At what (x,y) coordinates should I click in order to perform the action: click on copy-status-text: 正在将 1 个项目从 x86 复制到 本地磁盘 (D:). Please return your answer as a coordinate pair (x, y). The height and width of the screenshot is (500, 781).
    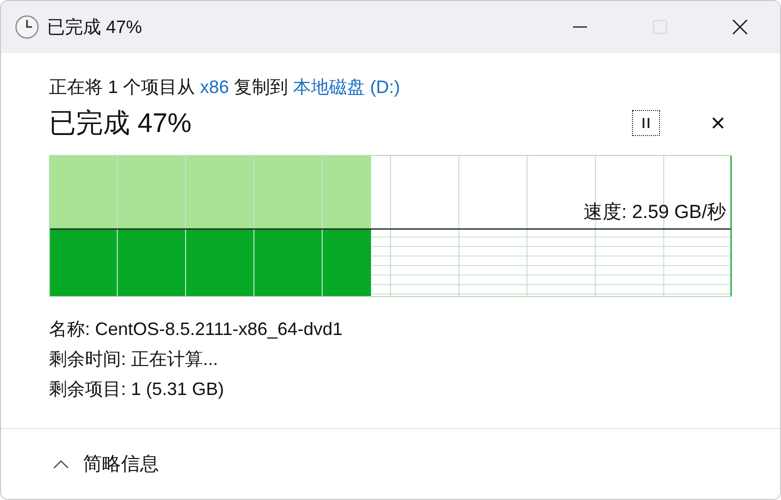
    Looking at the image, I should click on (225, 87).